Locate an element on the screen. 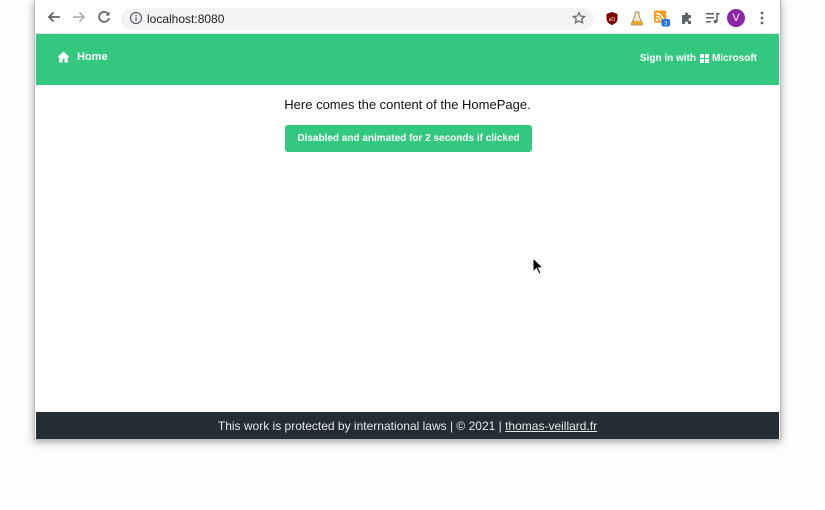 This screenshot has width=825, height=510. ublock-icon: uO is located at coordinates (612, 18).